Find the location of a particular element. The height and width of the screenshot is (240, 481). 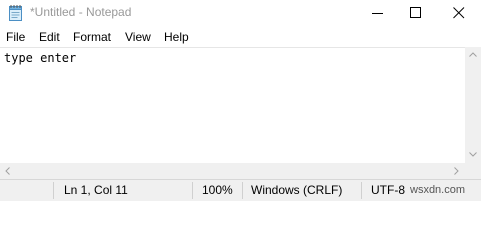

scroll-up-icon is located at coordinates (473, 54).